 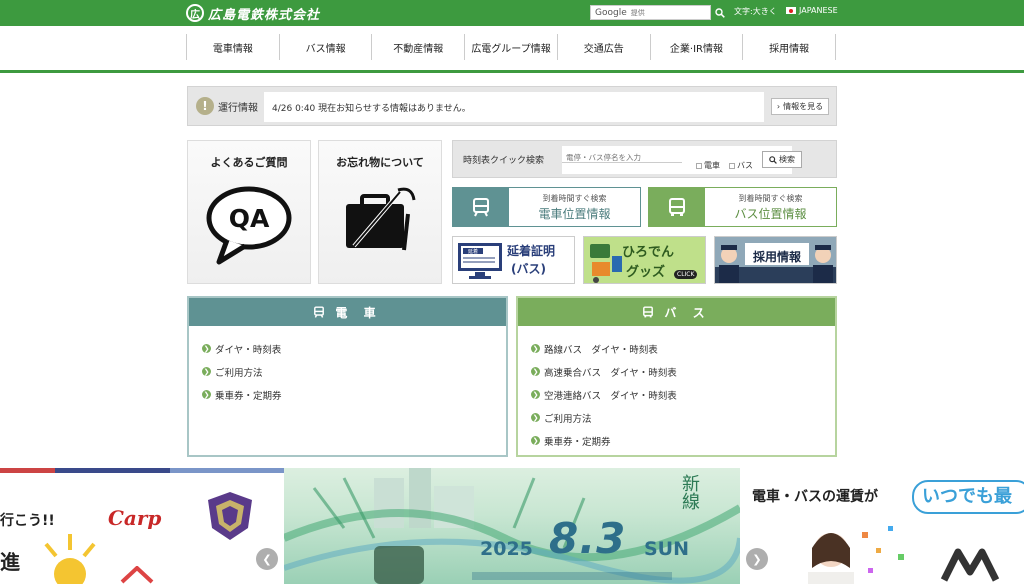 I want to click on slide-next-button: ❯, so click(x=757, y=559).